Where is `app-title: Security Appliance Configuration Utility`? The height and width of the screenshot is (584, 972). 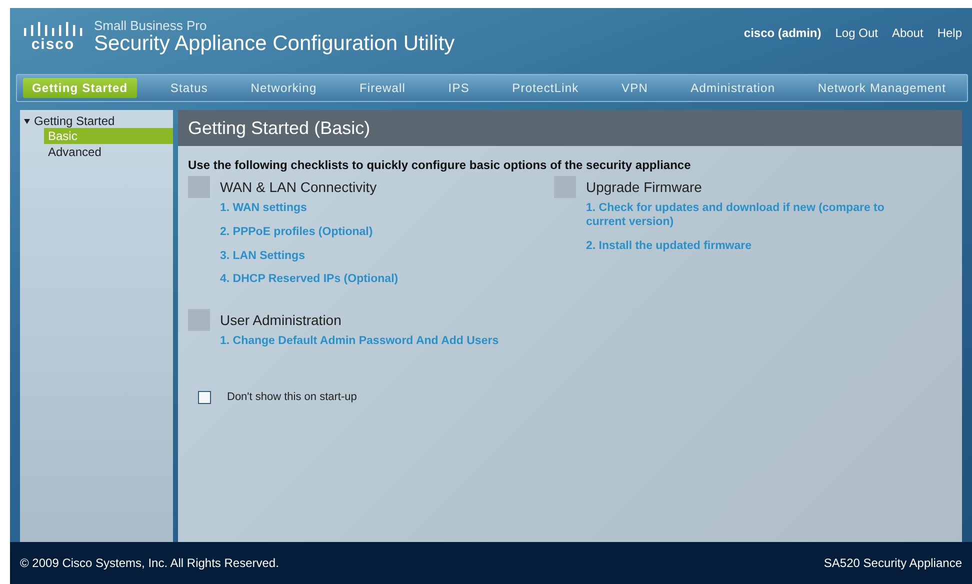
app-title: Security Appliance Configuration Utility is located at coordinates (274, 44).